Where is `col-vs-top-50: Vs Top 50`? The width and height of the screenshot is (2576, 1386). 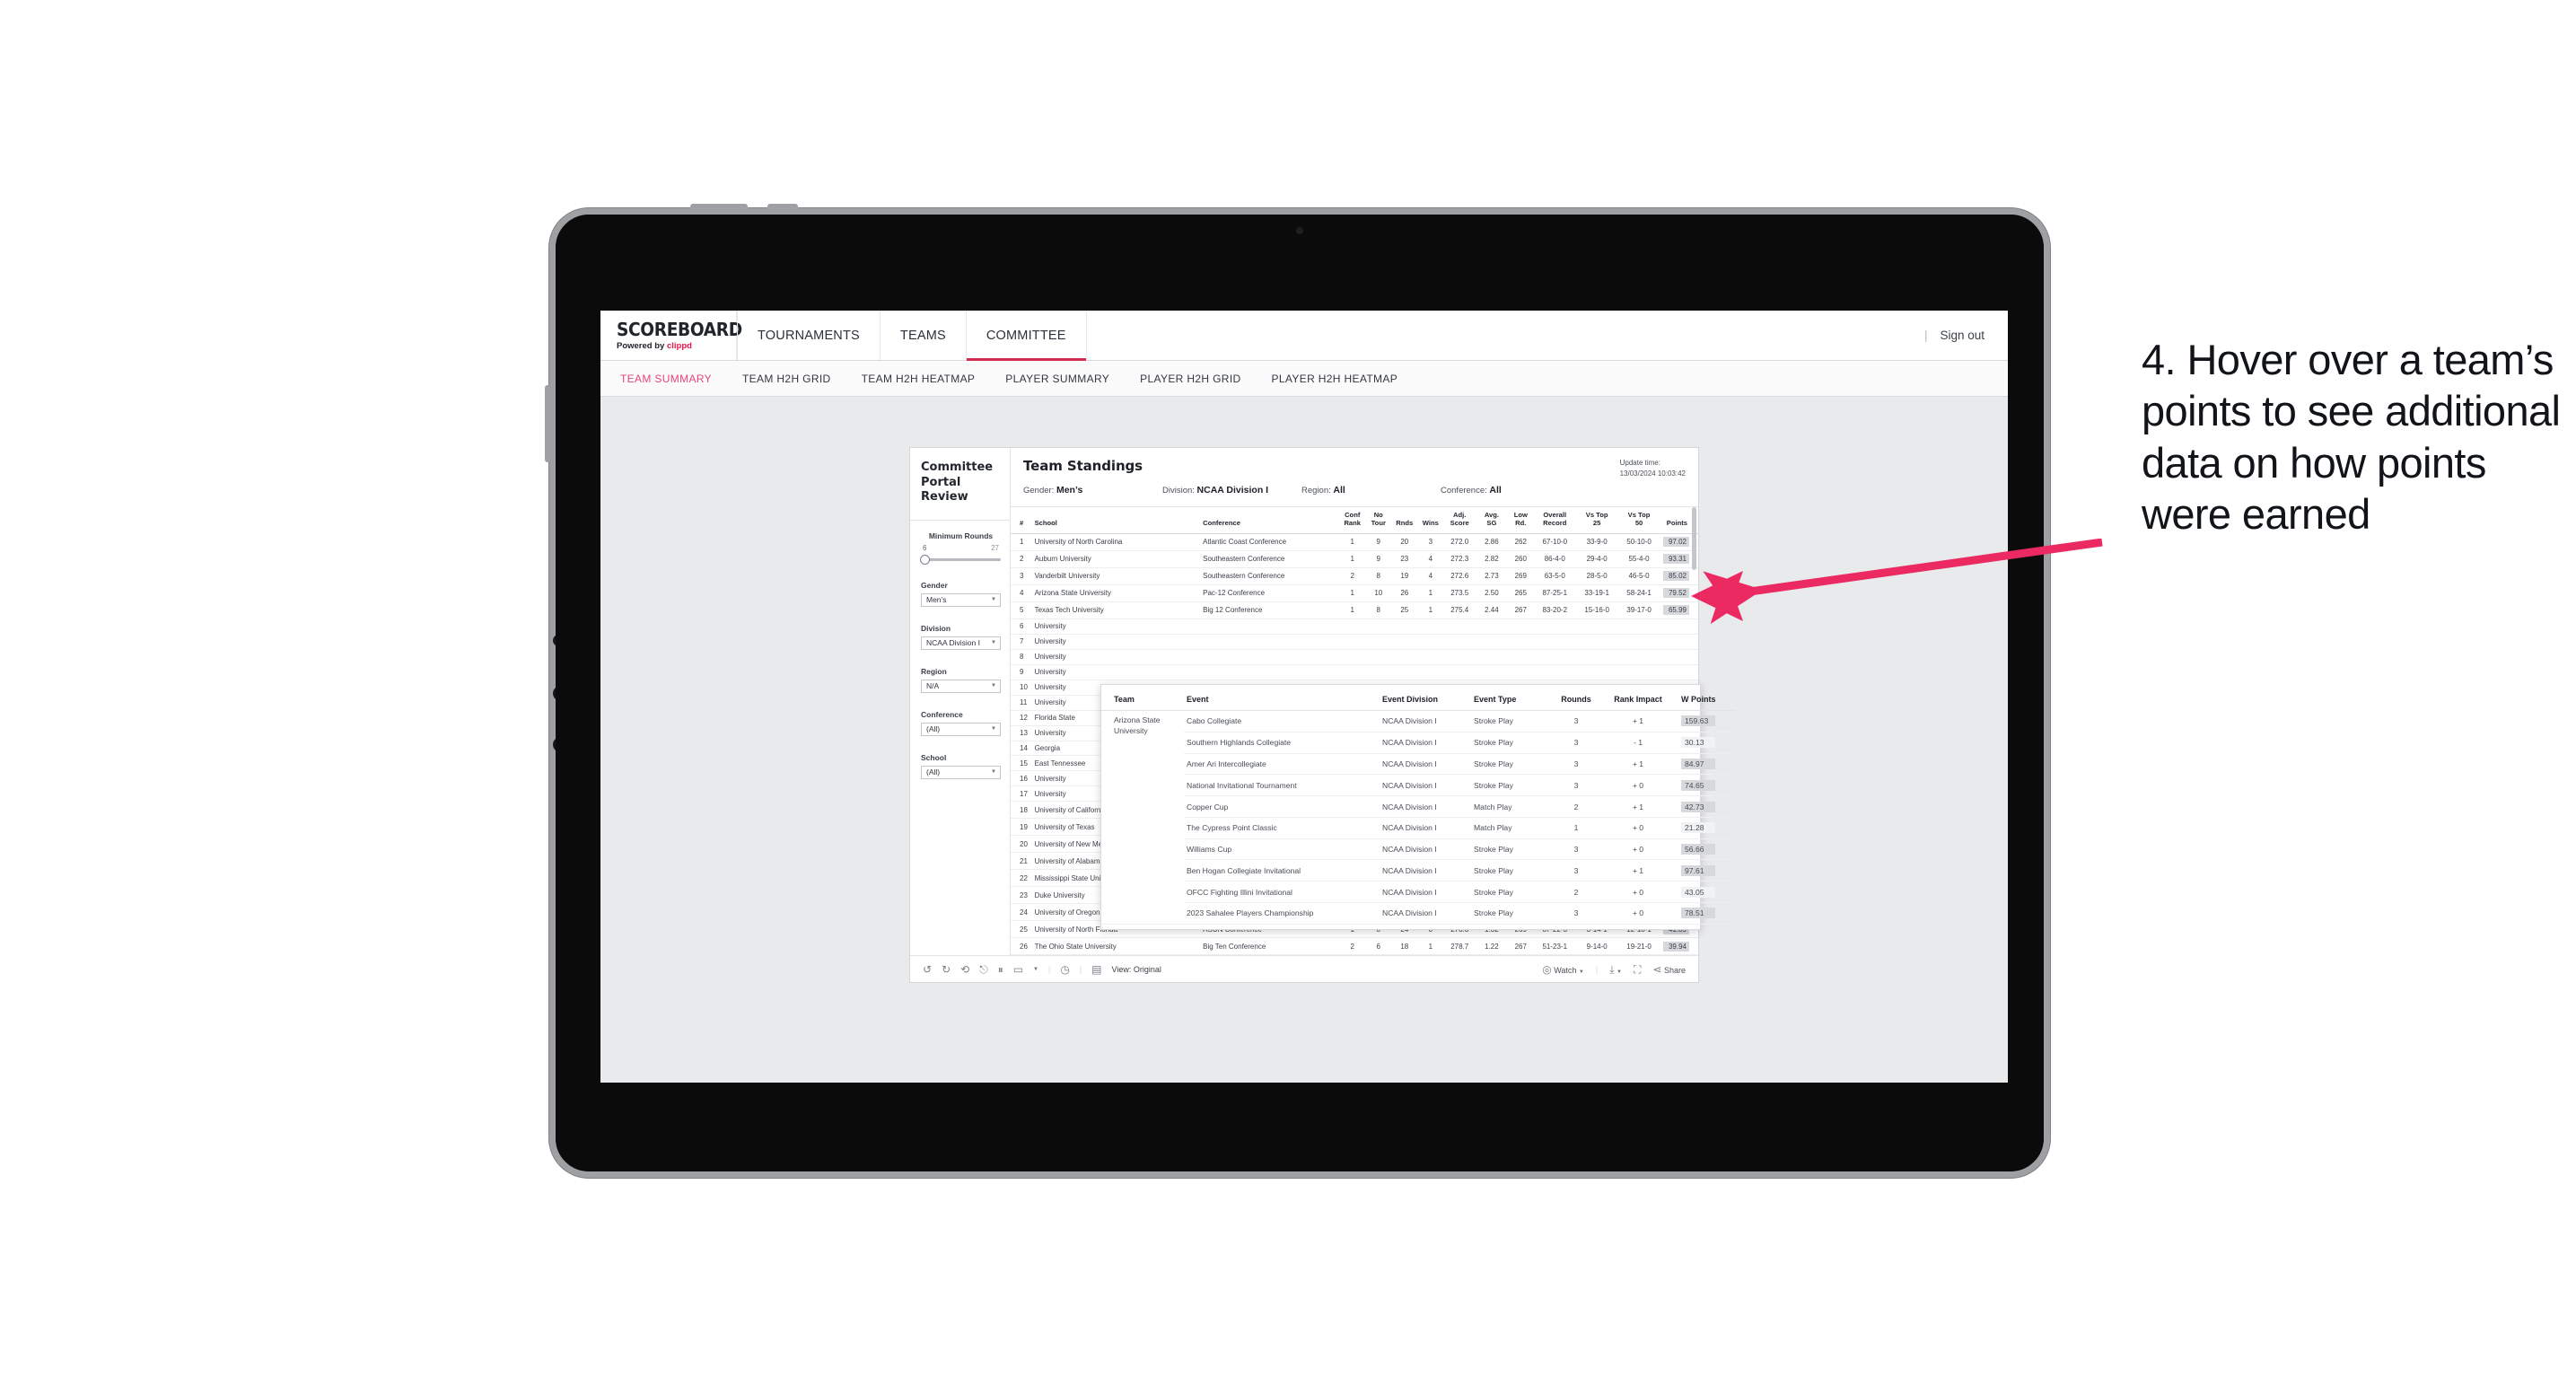 col-vs-top-50: Vs Top 50 is located at coordinates (1638, 520).